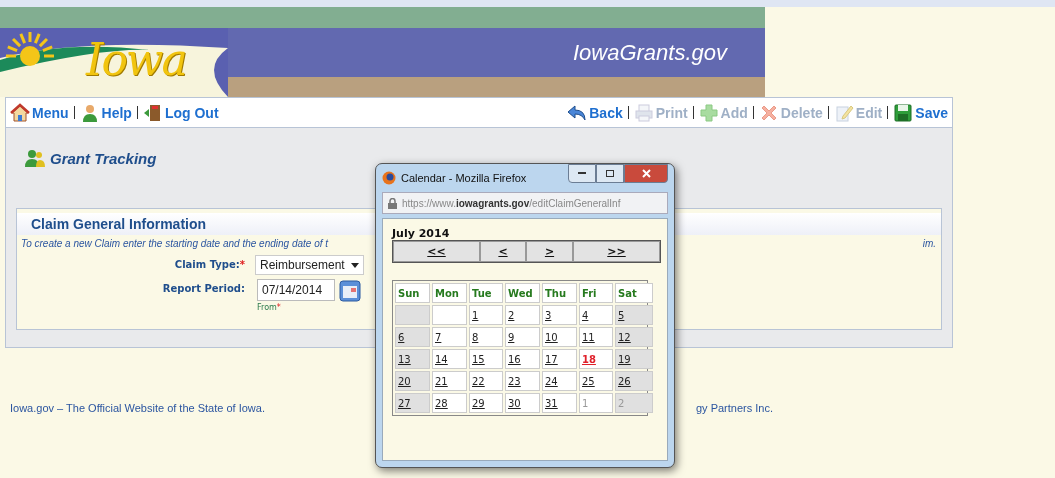 This screenshot has height=478, width=1055. I want to click on people-icon, so click(35, 158).